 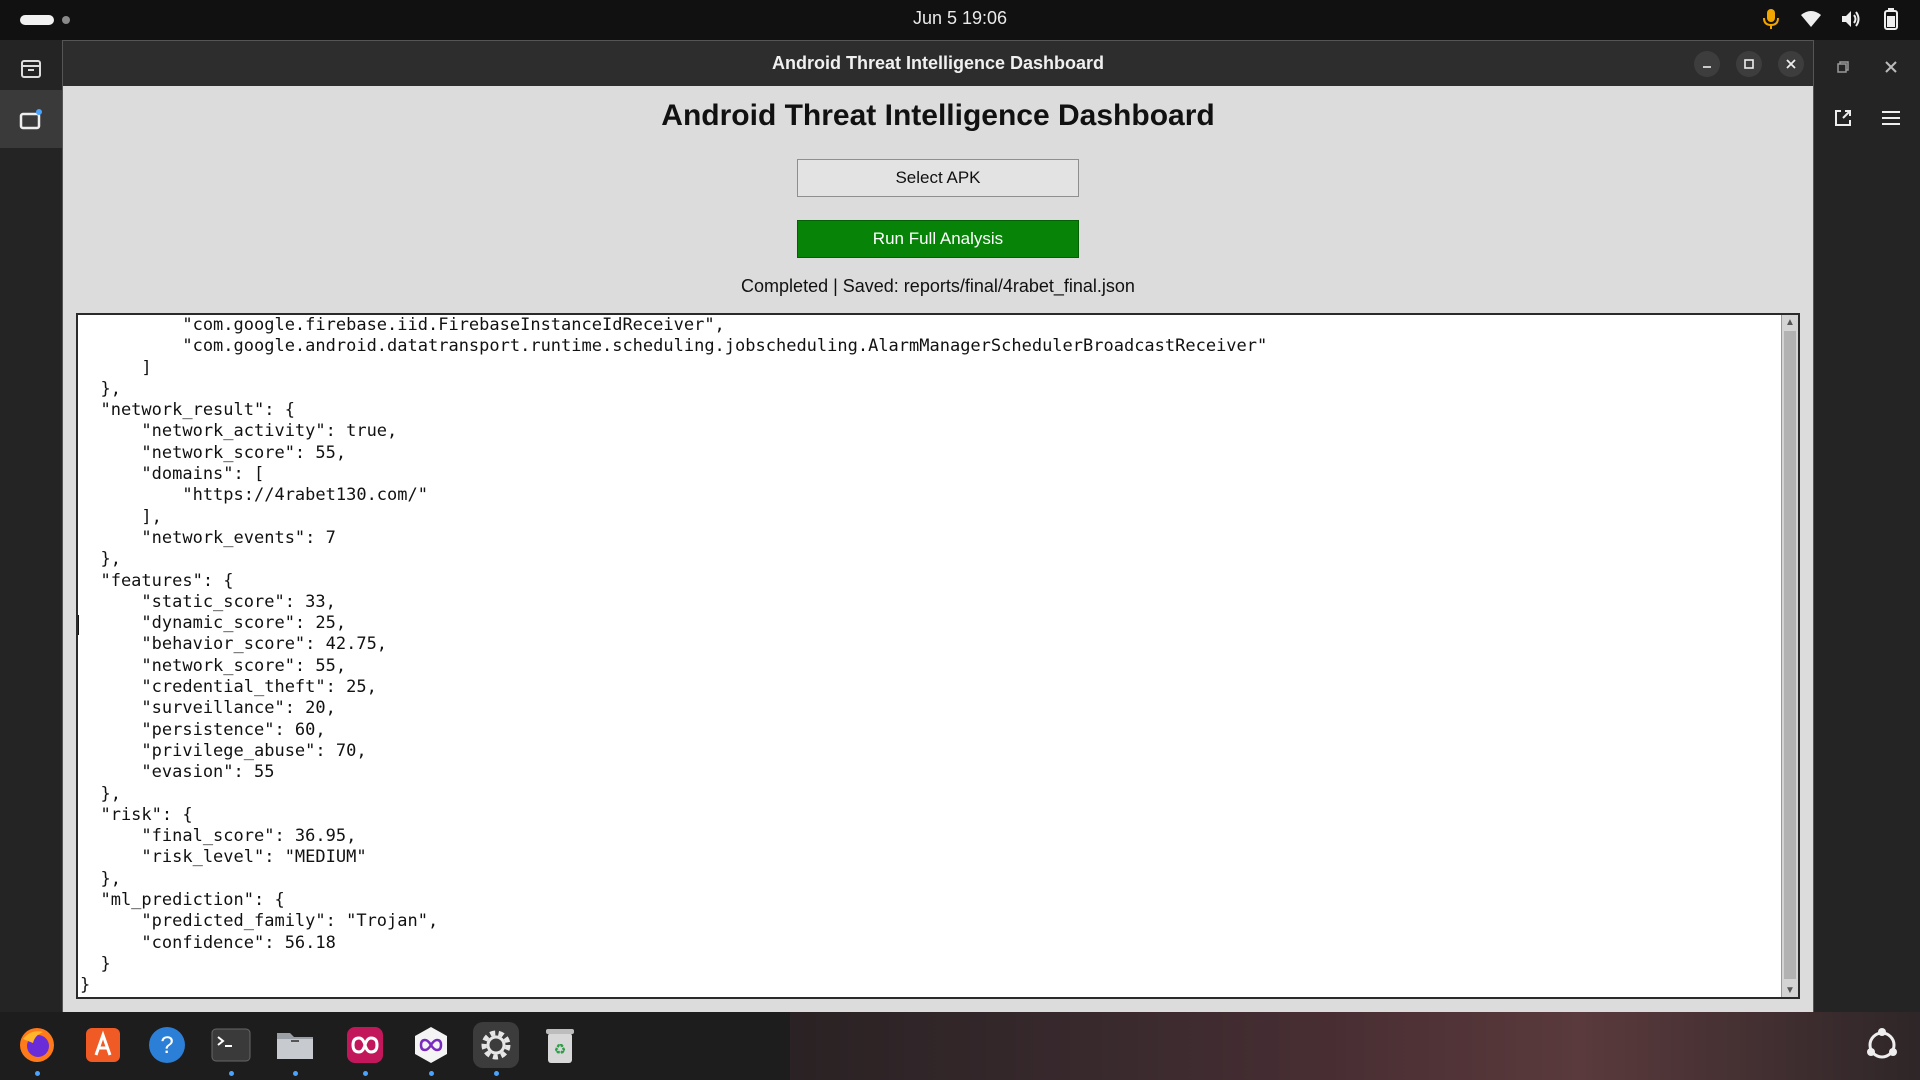 I want to click on window-title: Android Threat Intelligence Dashboard, so click(x=938, y=63).